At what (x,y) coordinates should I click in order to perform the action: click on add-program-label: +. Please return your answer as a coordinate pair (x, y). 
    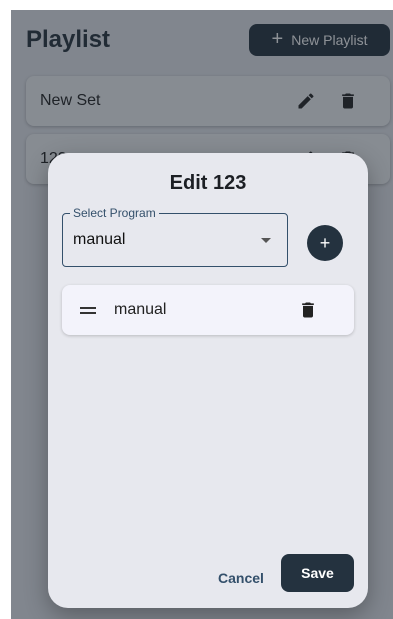
    Looking at the image, I should click on (325, 242).